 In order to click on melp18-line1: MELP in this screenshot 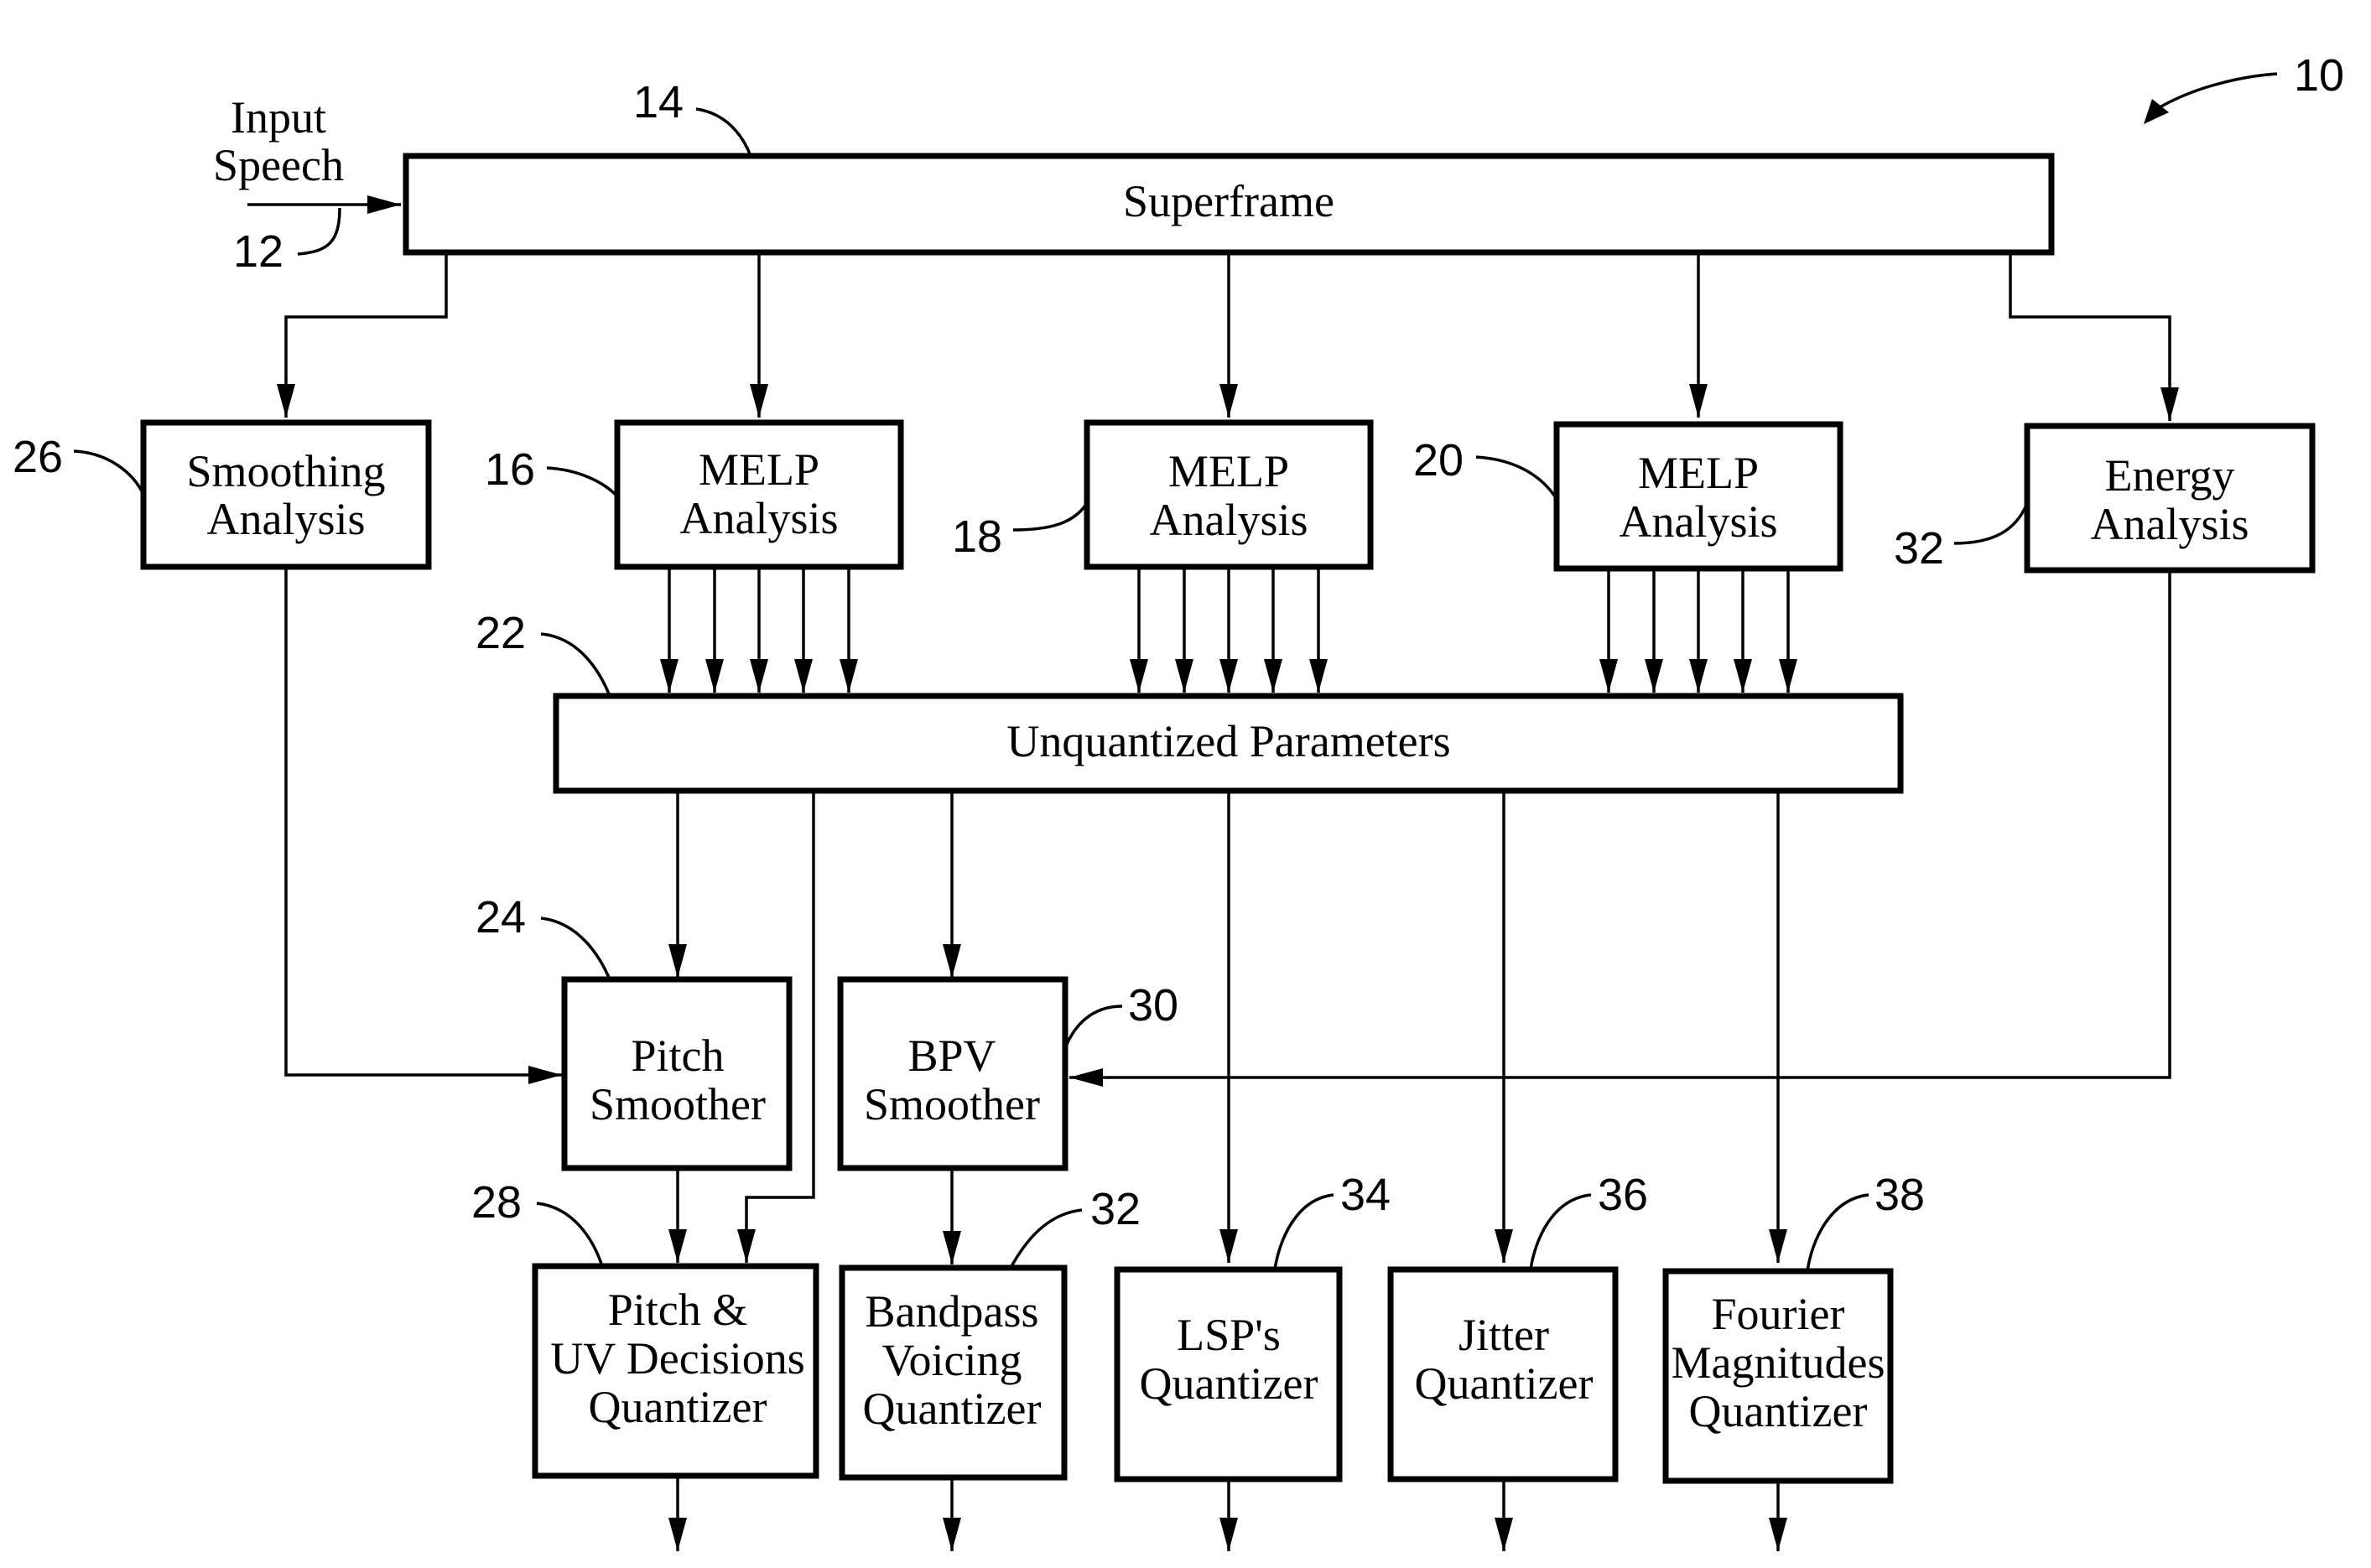, I will do `click(1229, 471)`.